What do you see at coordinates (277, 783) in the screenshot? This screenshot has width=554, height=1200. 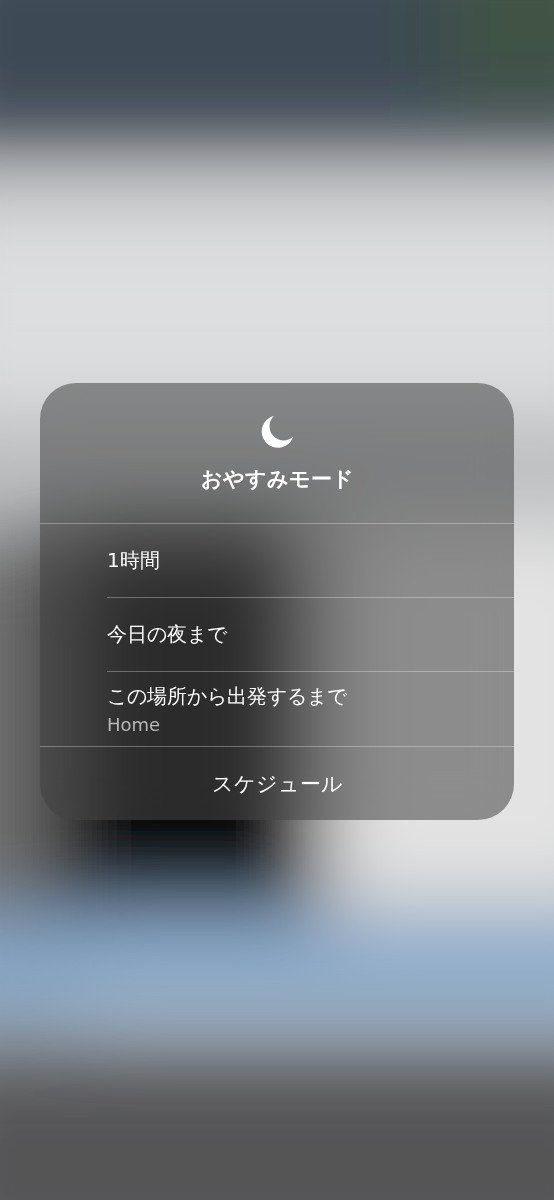 I see `schedule-item: スケジュール` at bounding box center [277, 783].